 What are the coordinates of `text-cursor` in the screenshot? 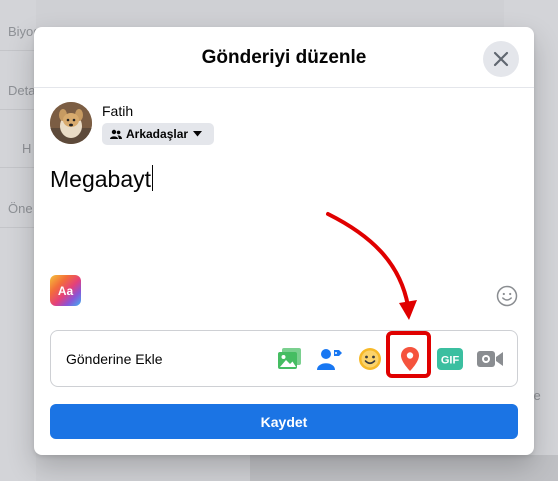 It's located at (153, 178).